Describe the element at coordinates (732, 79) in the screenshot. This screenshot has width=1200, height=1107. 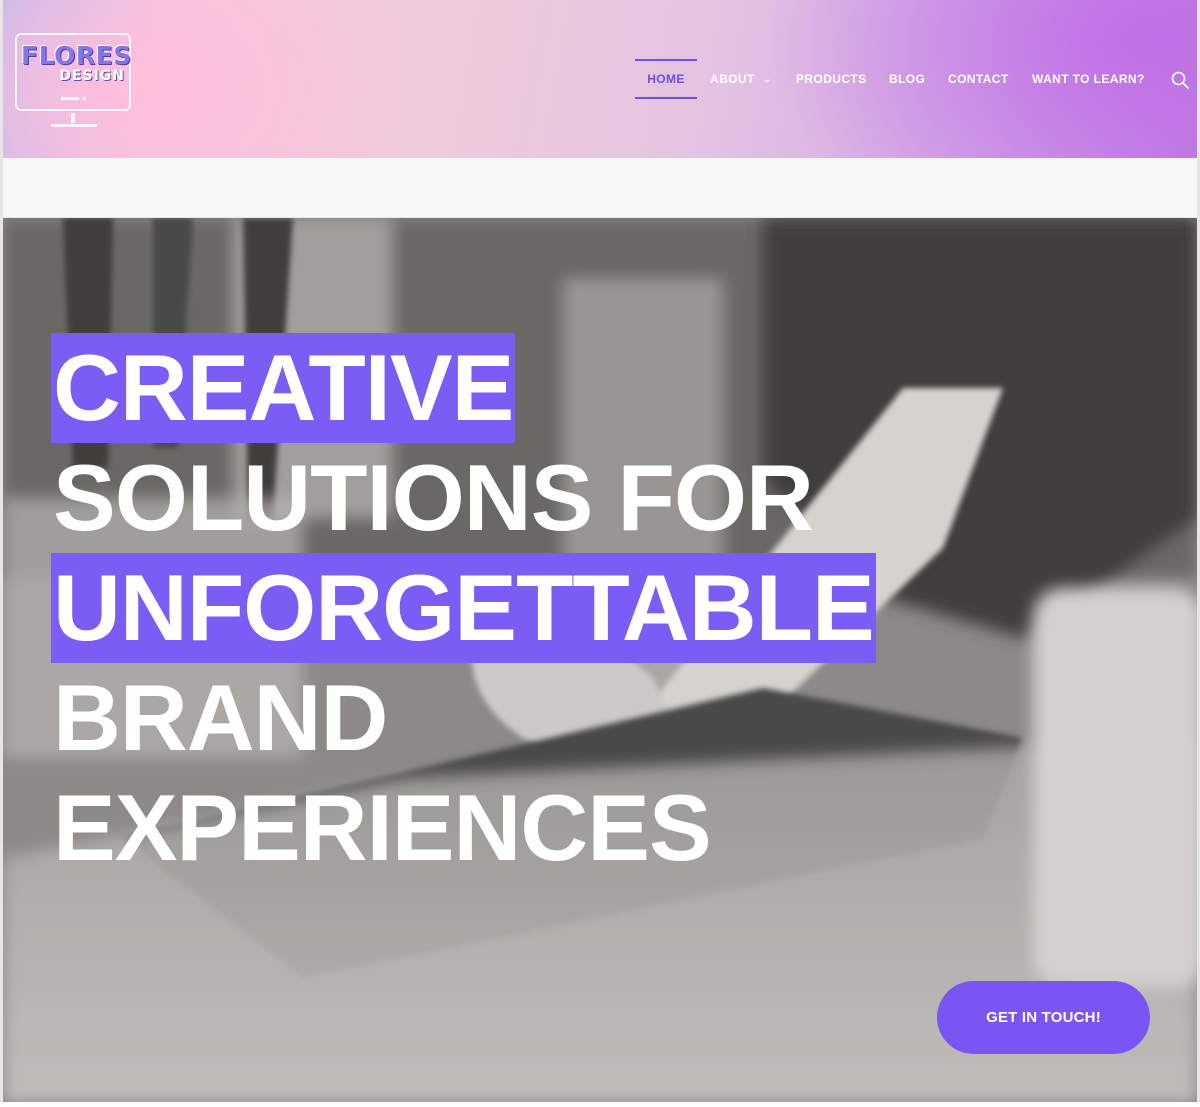
I see `nav-item-label: ABOUT` at that location.